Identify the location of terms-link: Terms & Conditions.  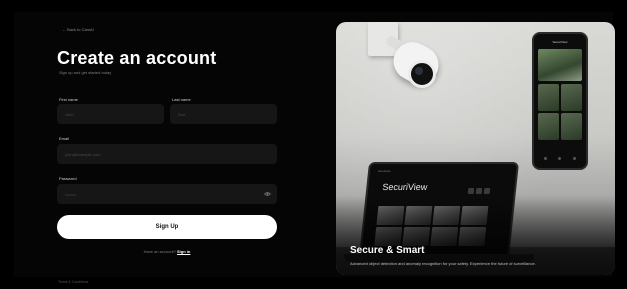
(73, 282).